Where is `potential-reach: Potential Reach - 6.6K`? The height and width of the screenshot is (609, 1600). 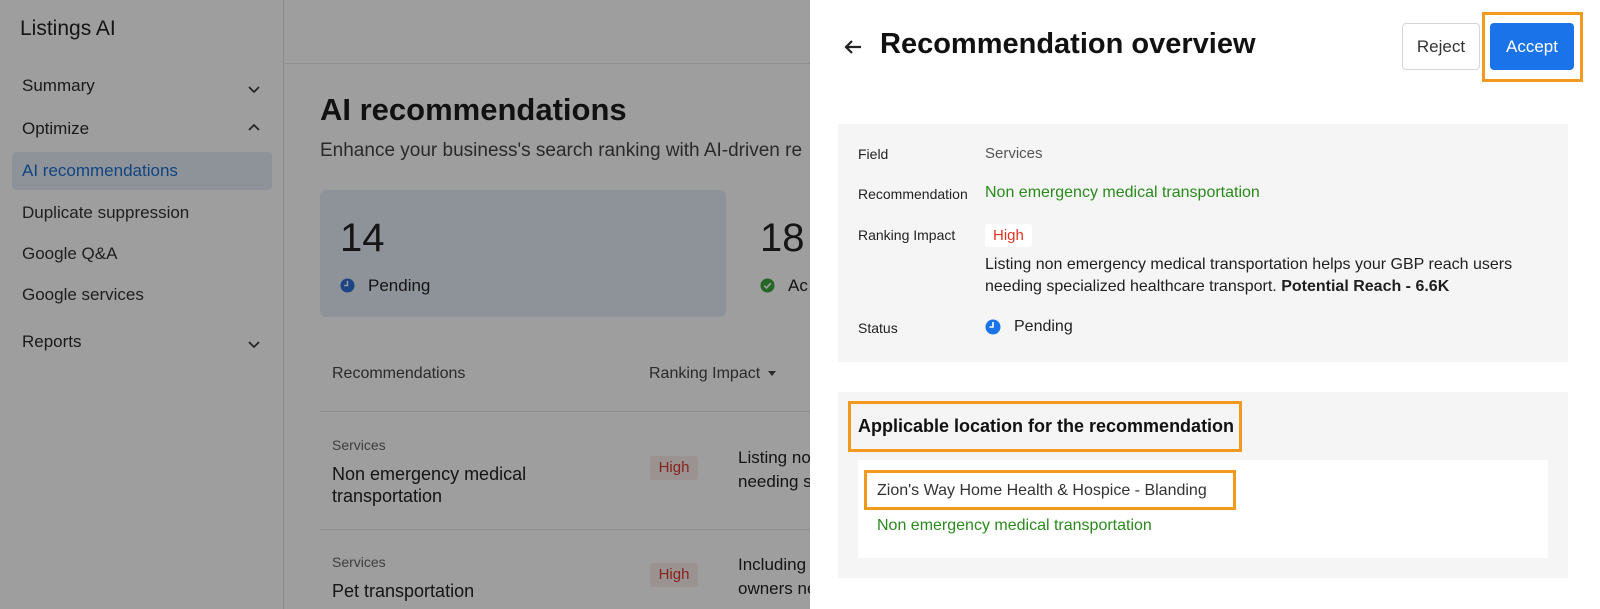
potential-reach: Potential Reach - 6.6K is located at coordinates (1365, 286).